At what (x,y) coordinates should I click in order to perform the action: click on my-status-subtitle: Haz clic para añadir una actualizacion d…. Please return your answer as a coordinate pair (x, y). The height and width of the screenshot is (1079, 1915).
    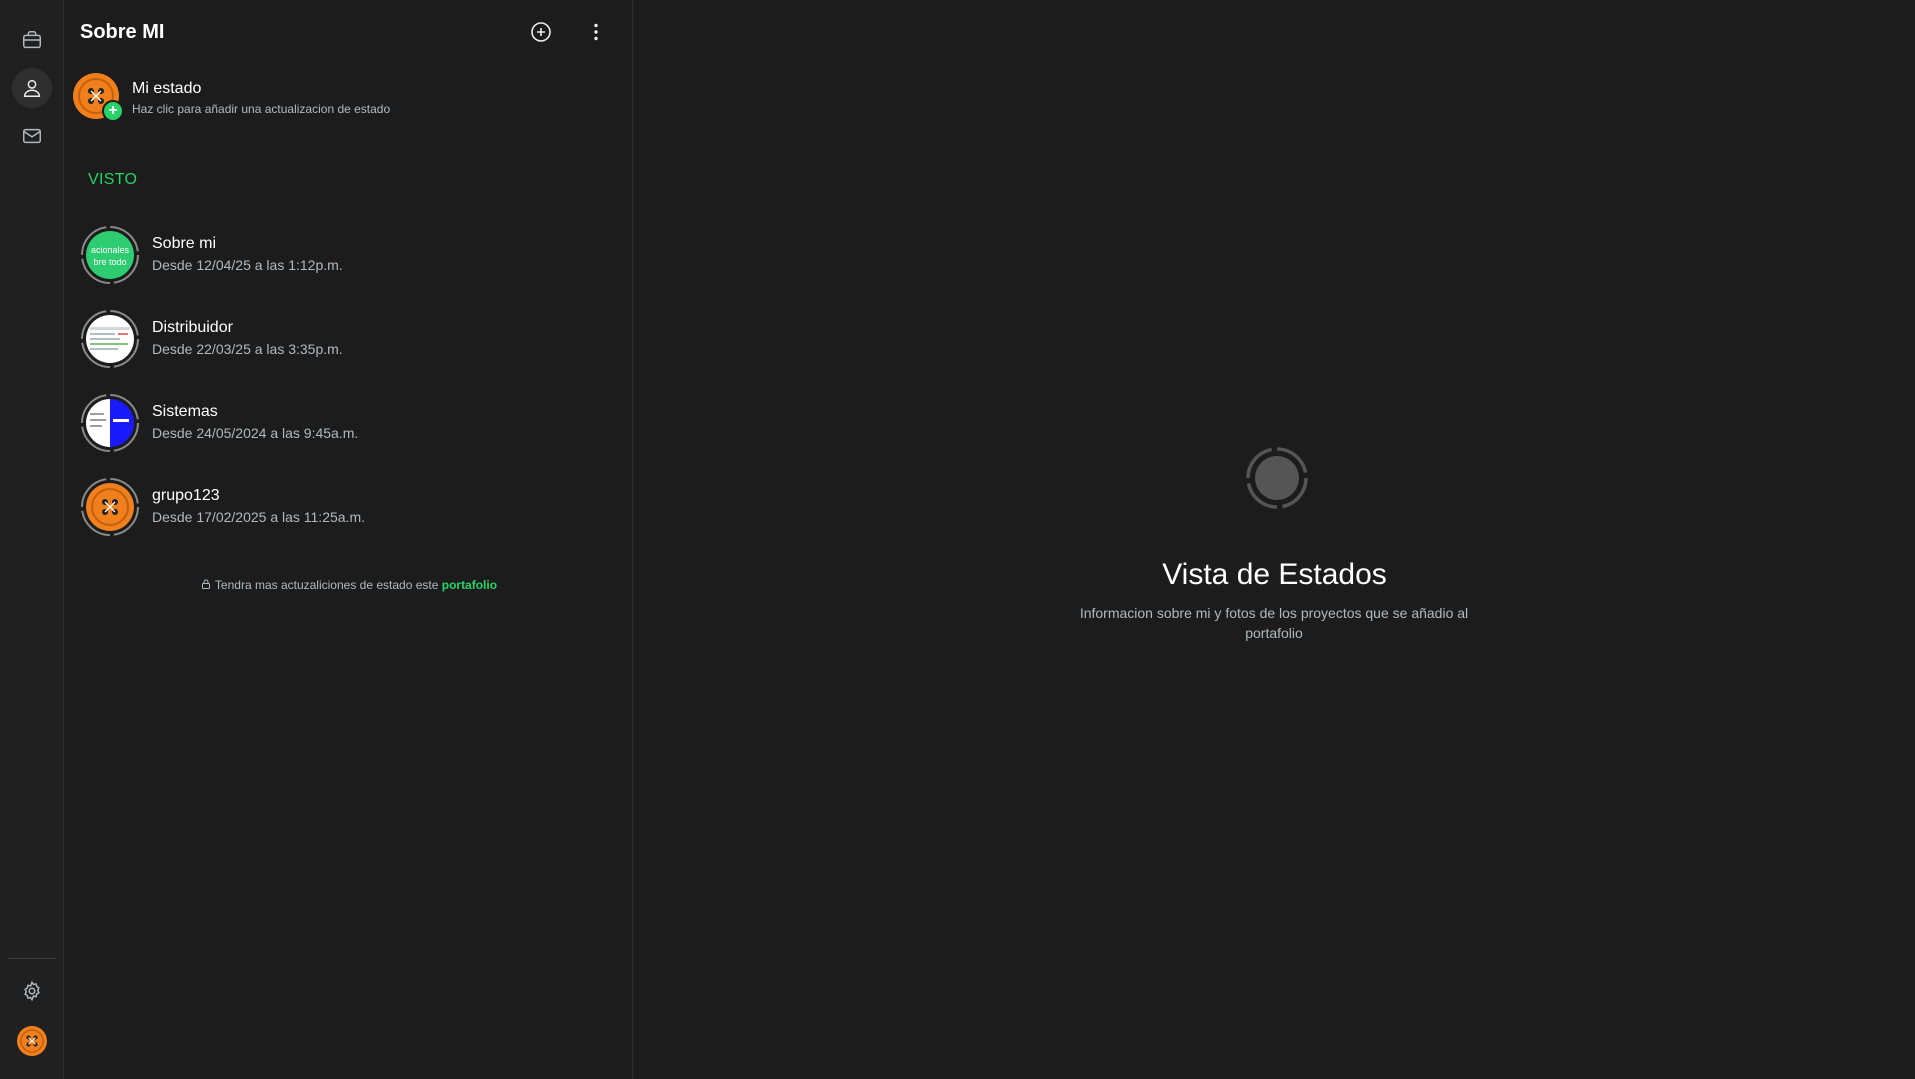
    Looking at the image, I should click on (261, 109).